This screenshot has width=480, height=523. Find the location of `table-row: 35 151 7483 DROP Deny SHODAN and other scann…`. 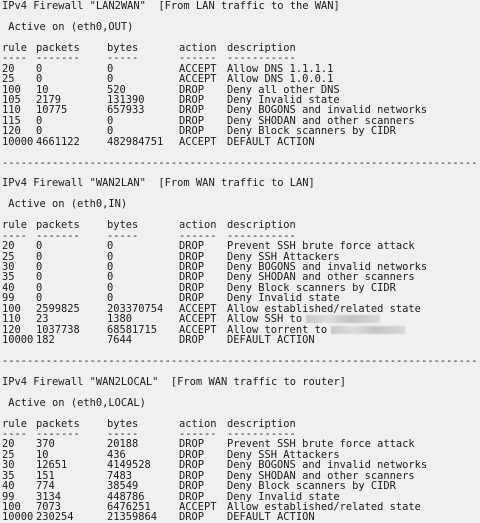

table-row: 35 151 7483 DROP Deny SHODAN and other scann… is located at coordinates (241, 475).